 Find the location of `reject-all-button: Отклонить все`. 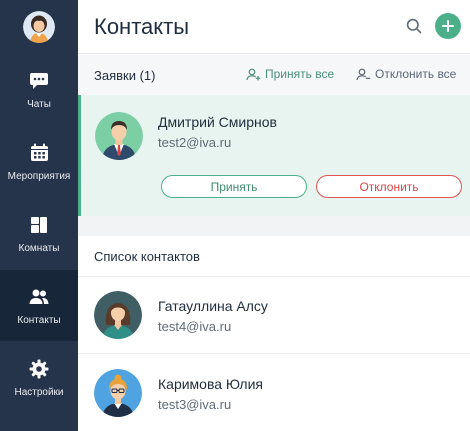

reject-all-button: Отклонить все is located at coordinates (406, 74).